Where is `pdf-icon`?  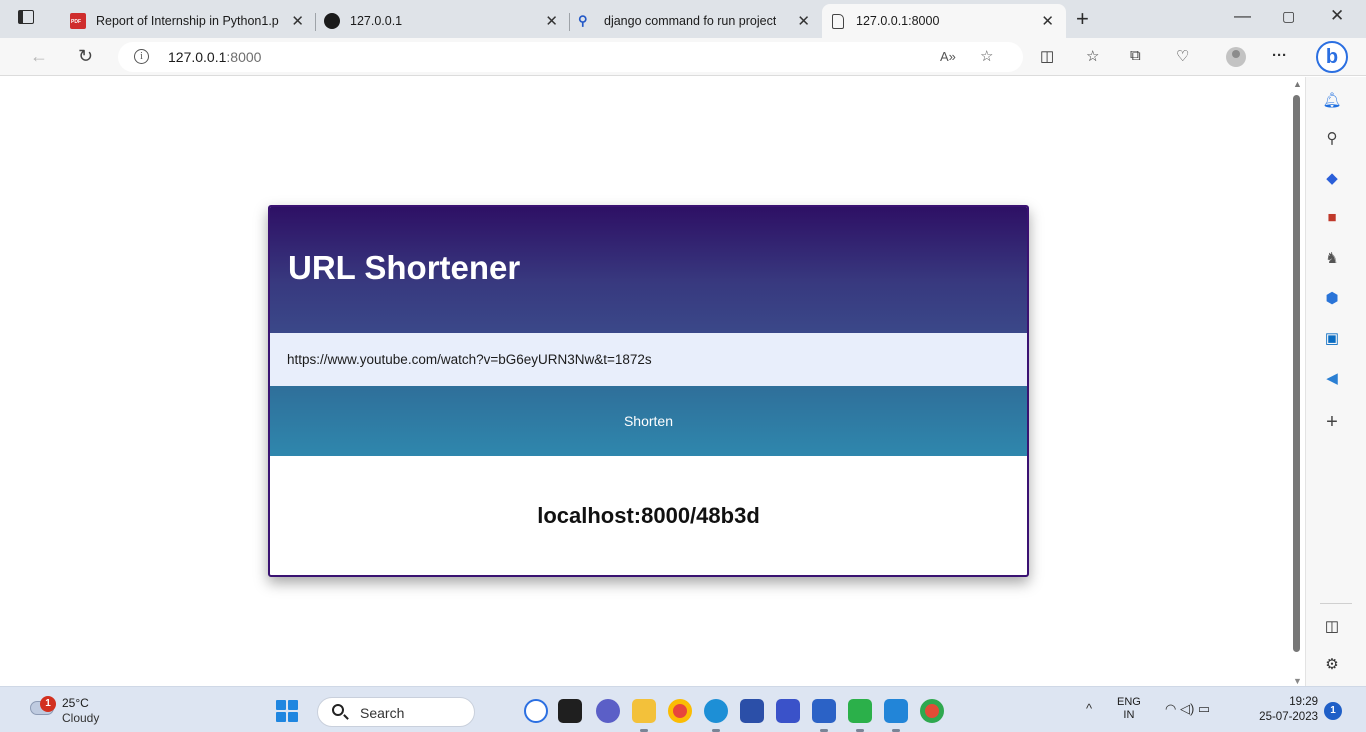
pdf-icon is located at coordinates (78, 21).